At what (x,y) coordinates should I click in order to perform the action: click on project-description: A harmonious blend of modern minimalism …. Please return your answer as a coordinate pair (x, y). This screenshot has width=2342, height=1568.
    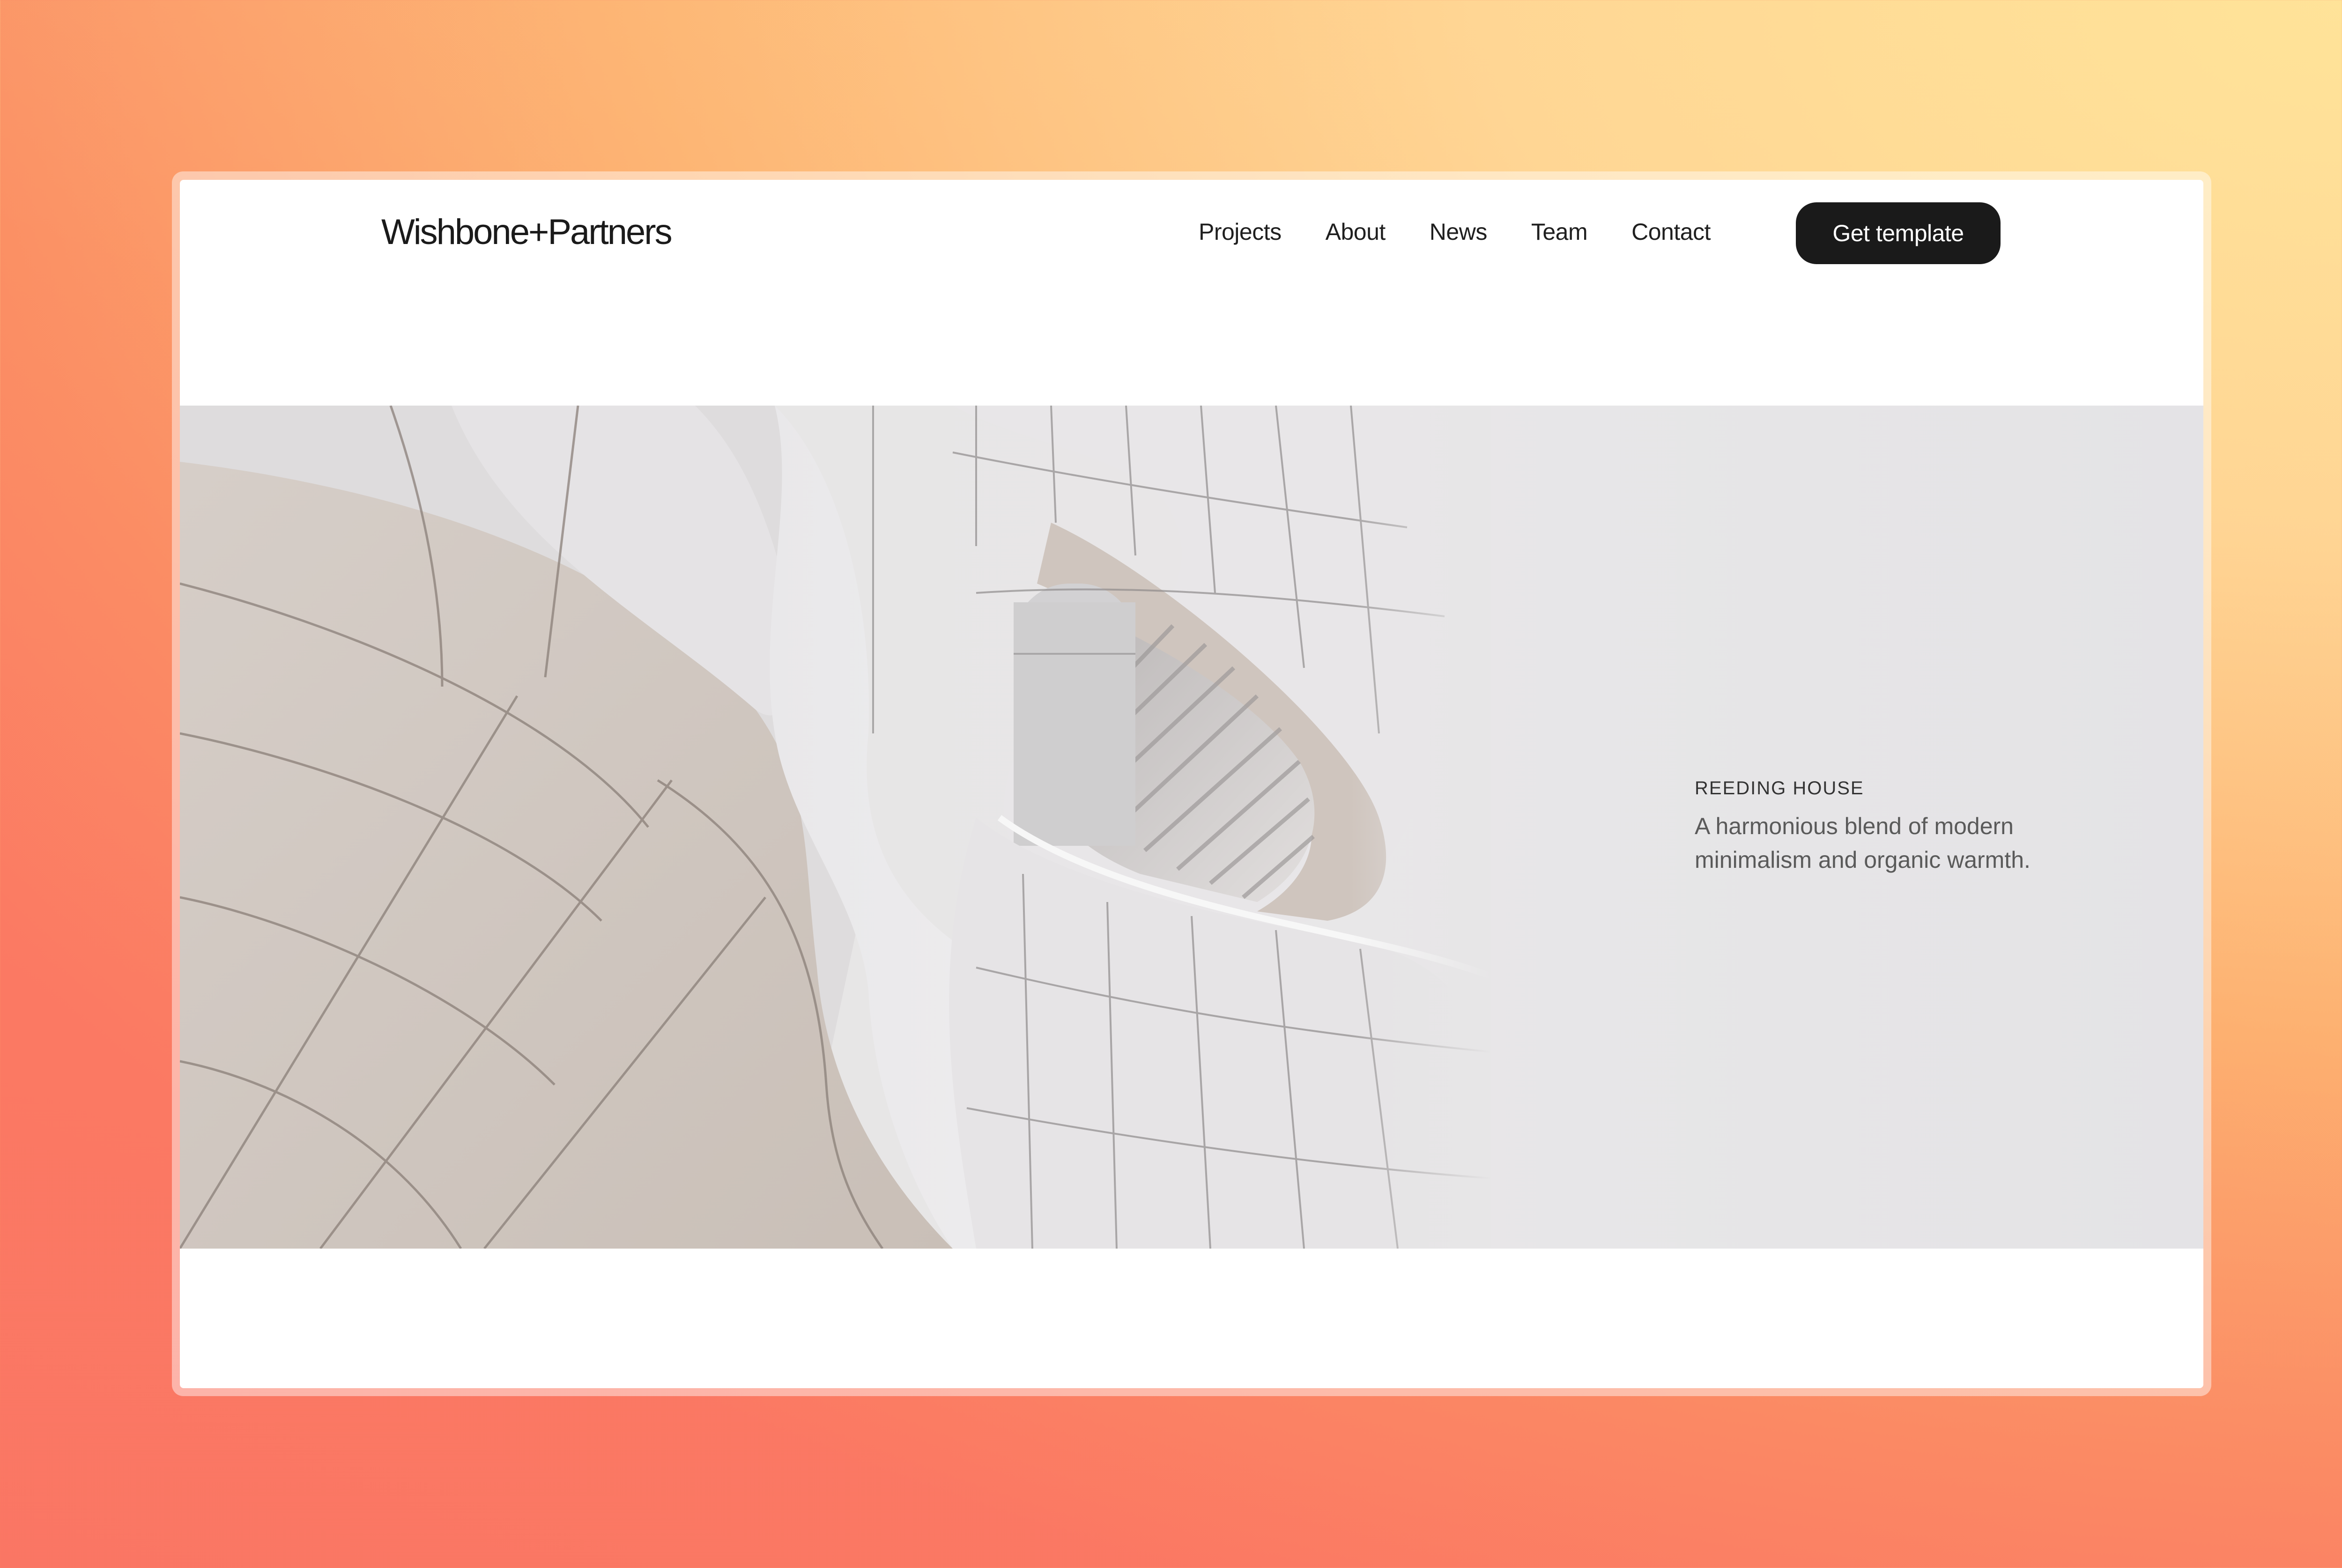
    Looking at the image, I should click on (1863, 843).